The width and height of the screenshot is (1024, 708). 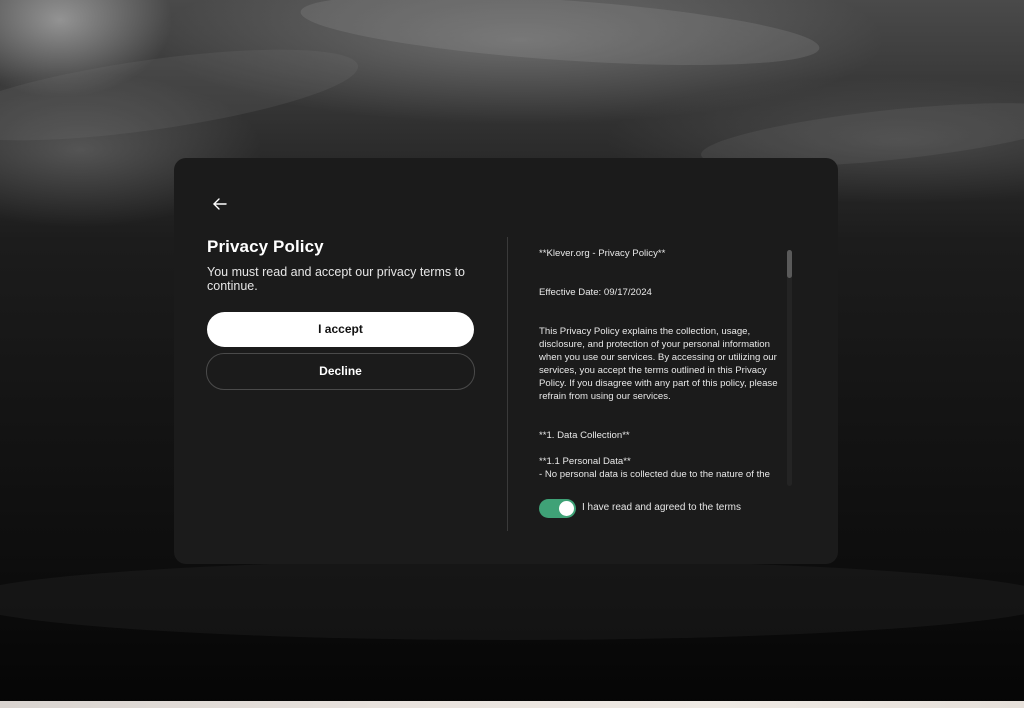 What do you see at coordinates (789, 368) in the screenshot?
I see `policy-scrollbar-track` at bounding box center [789, 368].